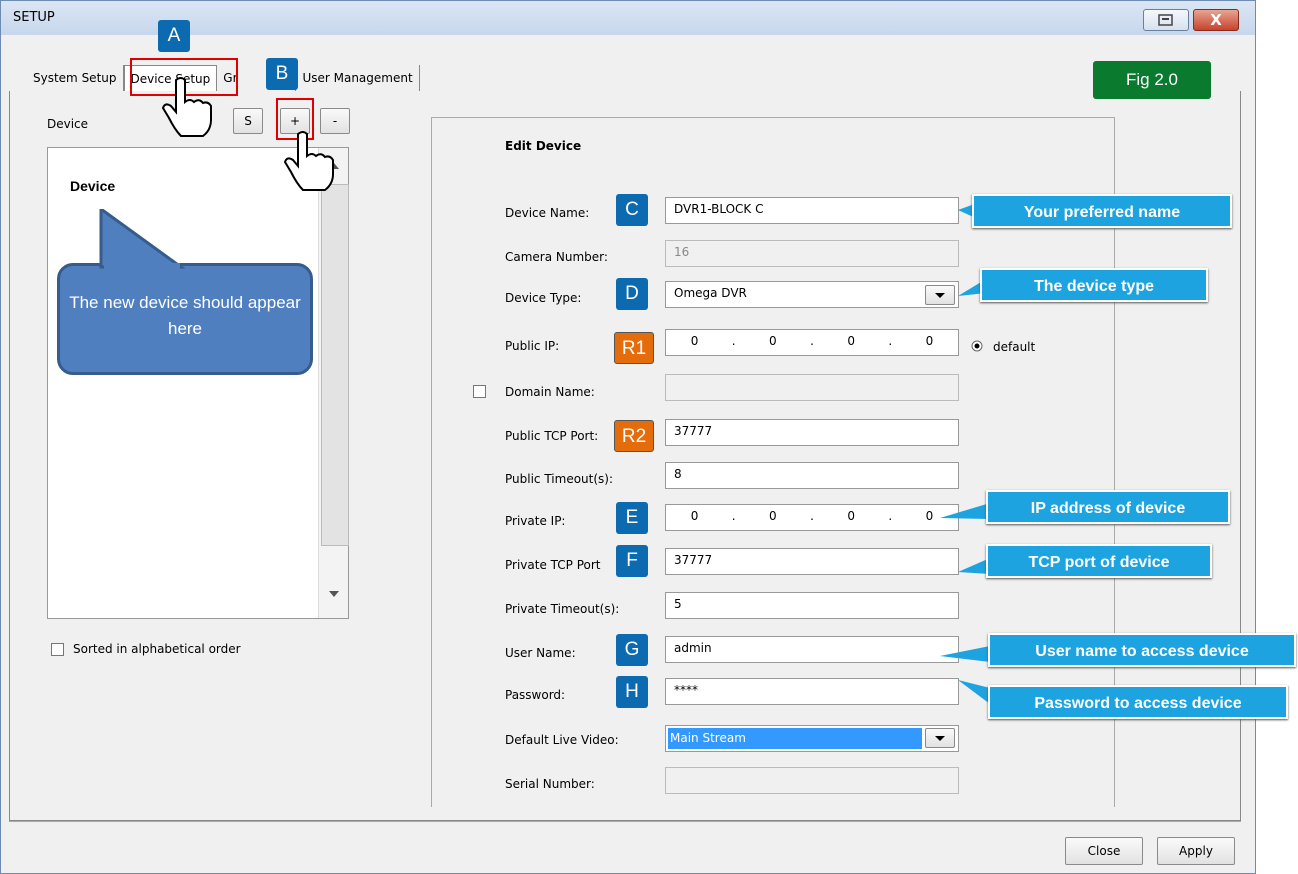 This screenshot has width=1298, height=874. I want to click on search-device-button: S, so click(248, 121).